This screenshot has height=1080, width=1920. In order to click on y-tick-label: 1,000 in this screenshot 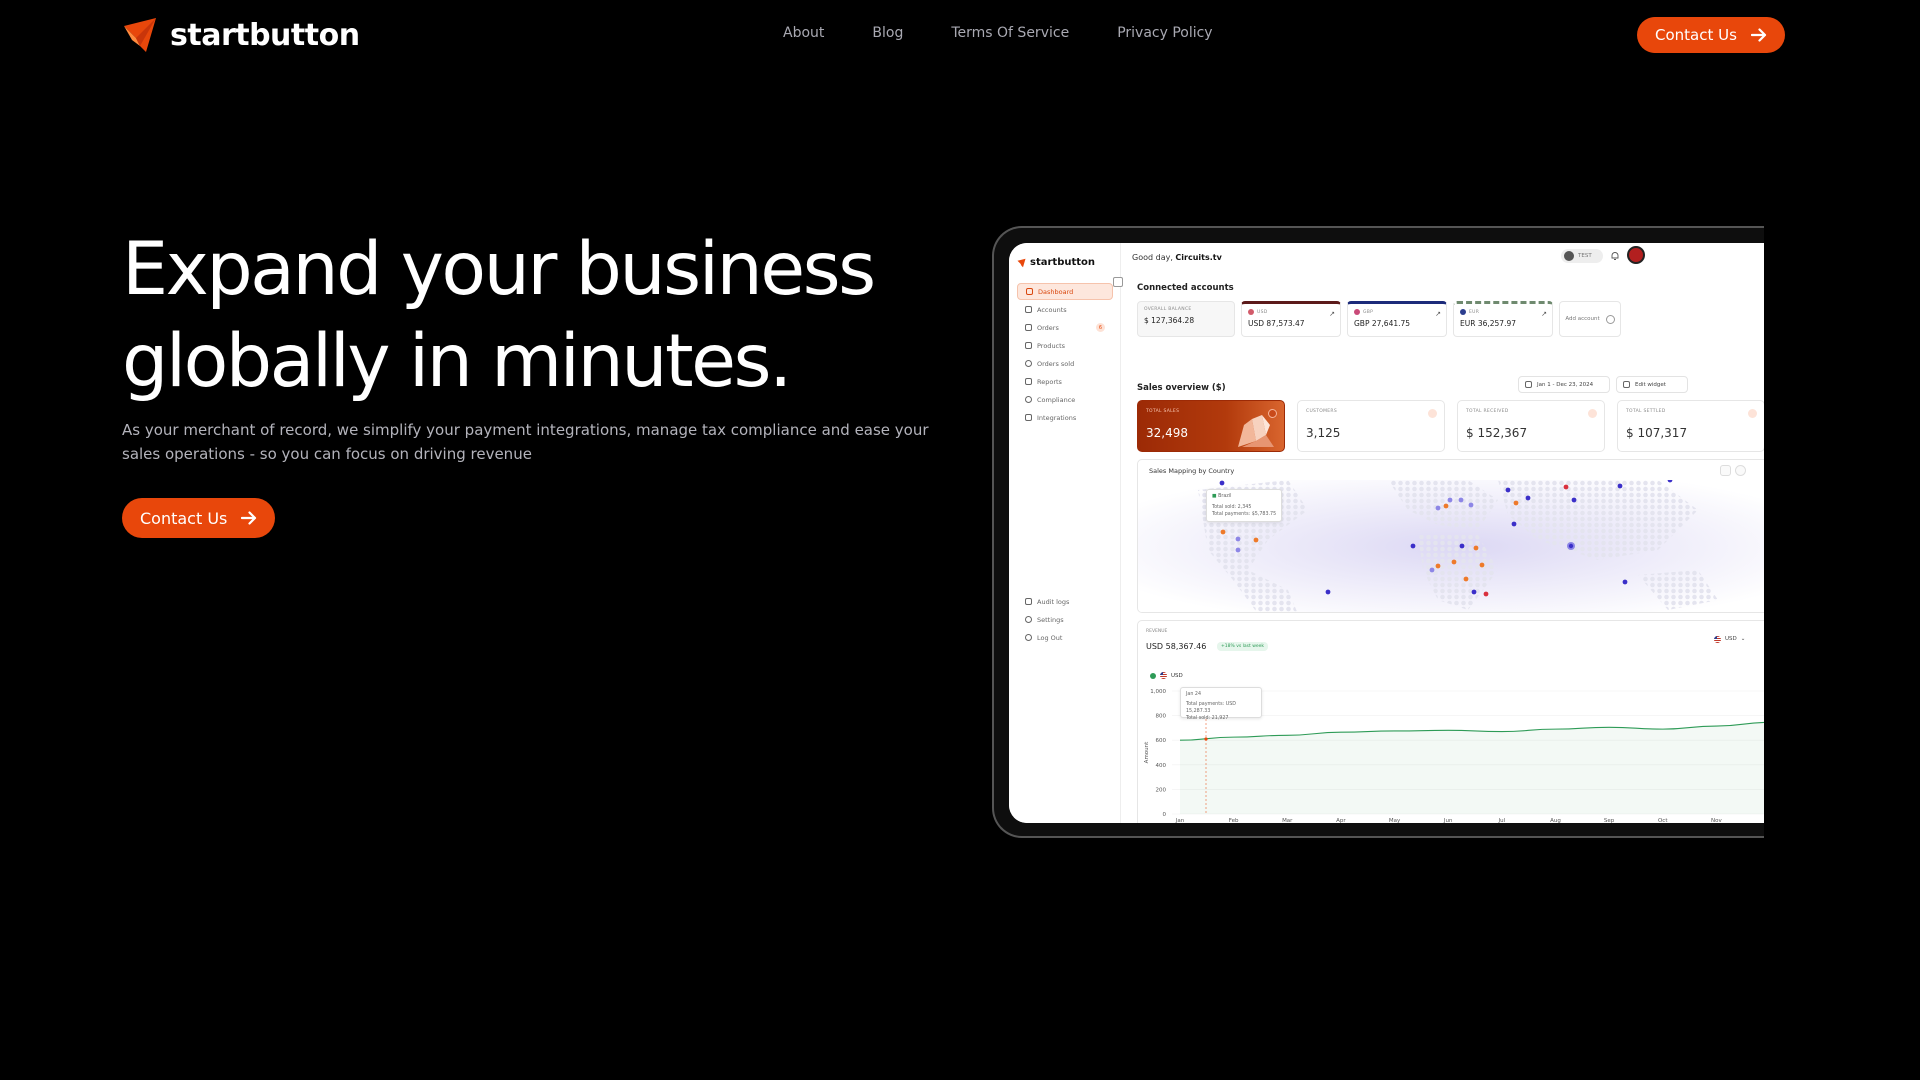, I will do `click(1158, 692)`.